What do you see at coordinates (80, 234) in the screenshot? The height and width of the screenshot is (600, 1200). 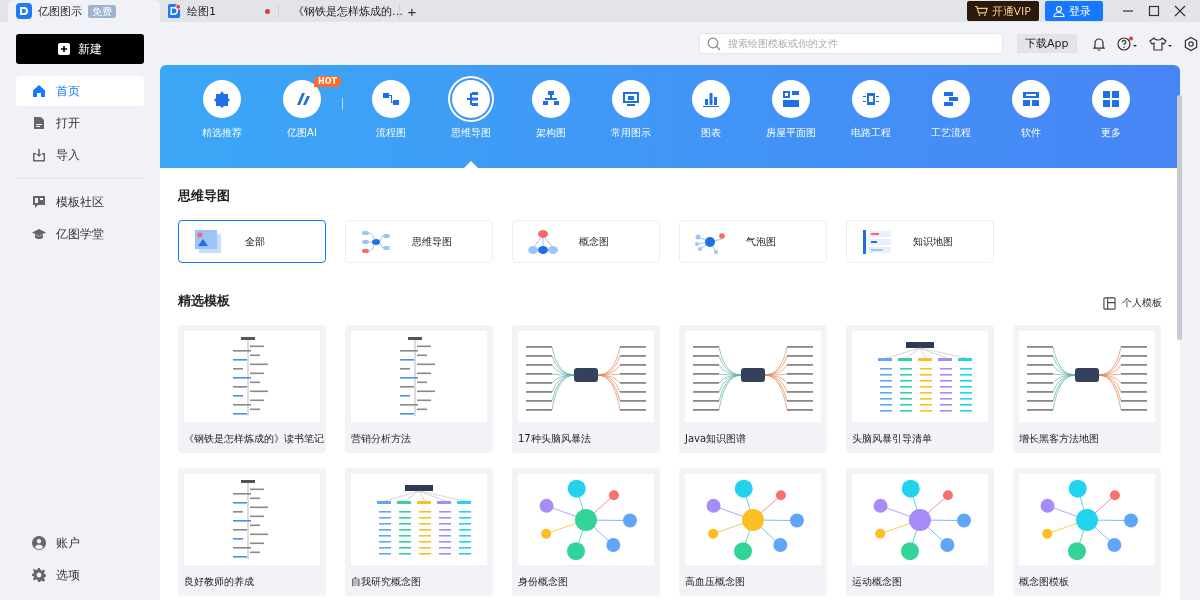 I see `sidebar-item: 亿图学堂` at bounding box center [80, 234].